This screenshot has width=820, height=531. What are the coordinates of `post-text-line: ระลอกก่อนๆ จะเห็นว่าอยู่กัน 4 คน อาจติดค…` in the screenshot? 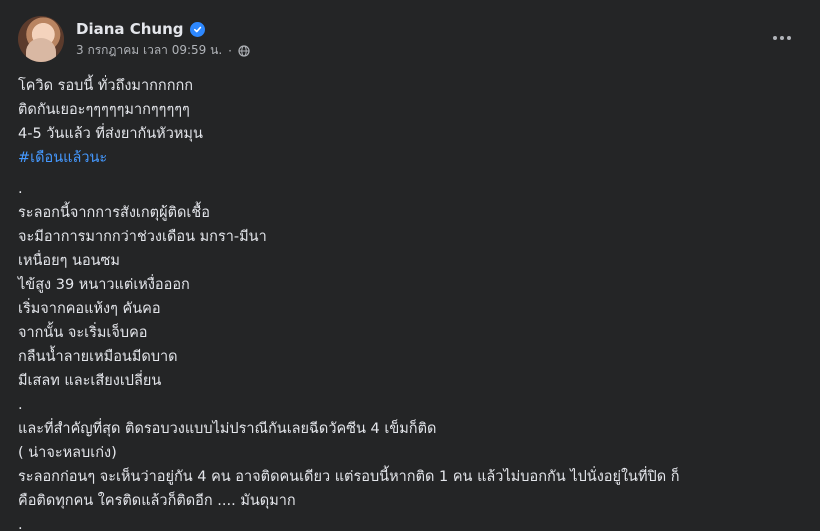 It's located at (349, 477).